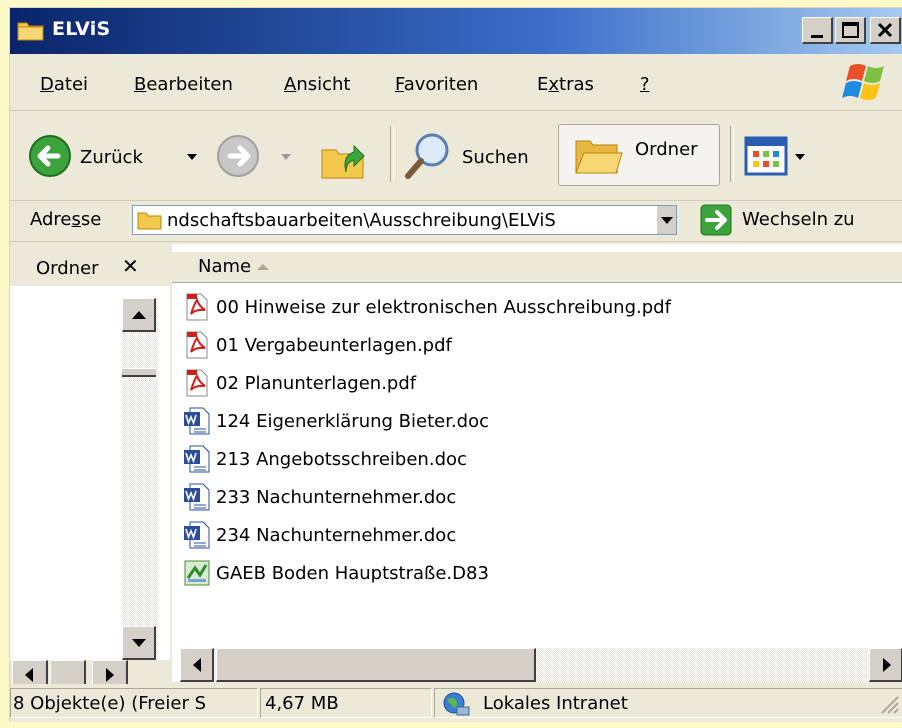  I want to click on folders-pane: Ordner ✕, so click(91, 467).